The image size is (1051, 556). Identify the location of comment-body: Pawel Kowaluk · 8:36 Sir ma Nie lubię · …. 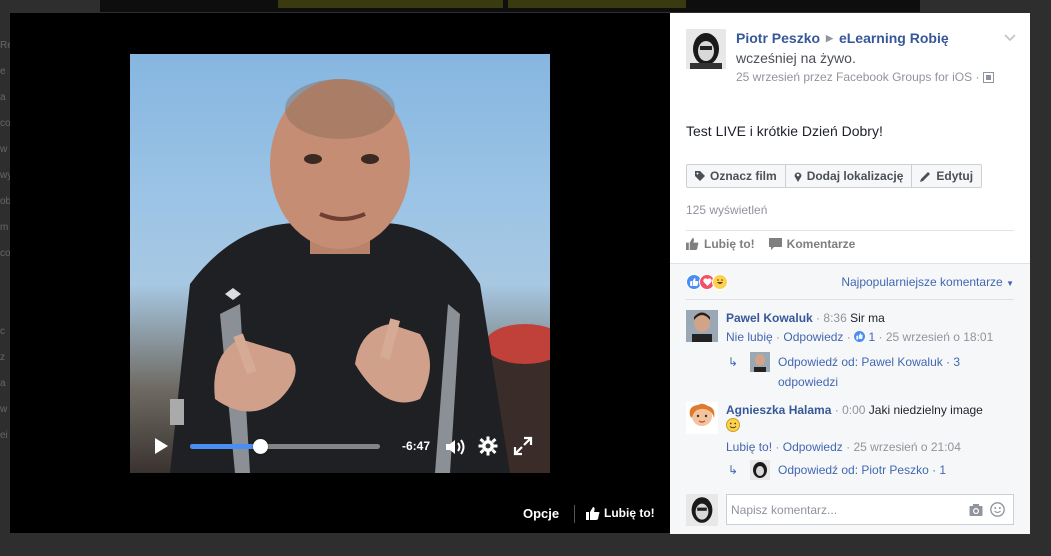
(871, 349).